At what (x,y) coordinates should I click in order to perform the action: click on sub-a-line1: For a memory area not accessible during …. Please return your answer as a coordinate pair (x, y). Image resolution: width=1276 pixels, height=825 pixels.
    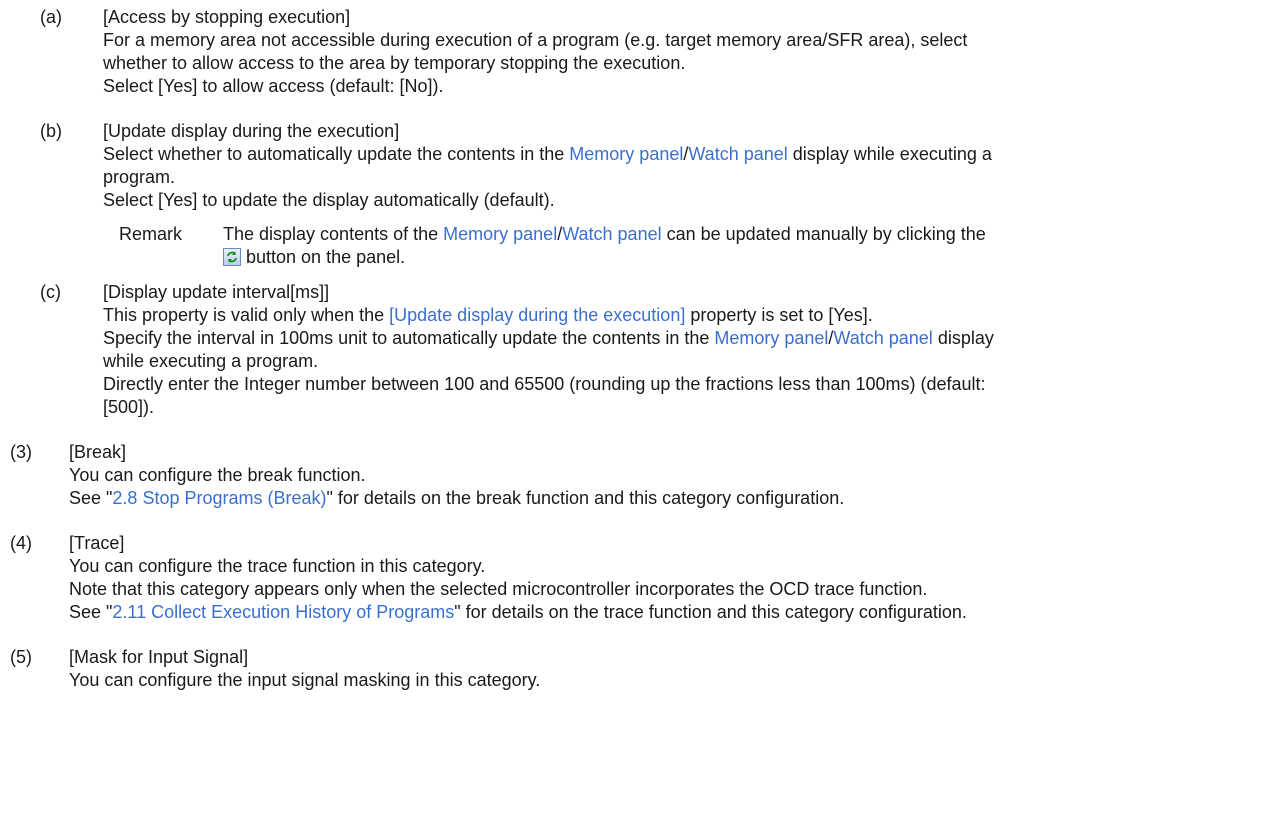
    Looking at the image, I should click on (535, 40).